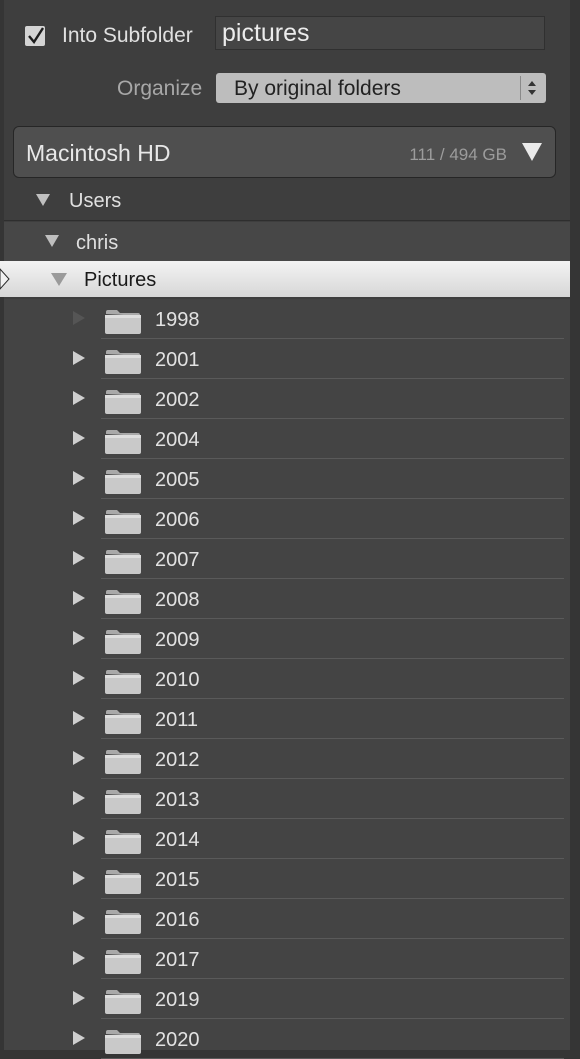 The width and height of the screenshot is (580, 1059). Describe the element at coordinates (177, 560) in the screenshot. I see `folder-name: 2007` at that location.